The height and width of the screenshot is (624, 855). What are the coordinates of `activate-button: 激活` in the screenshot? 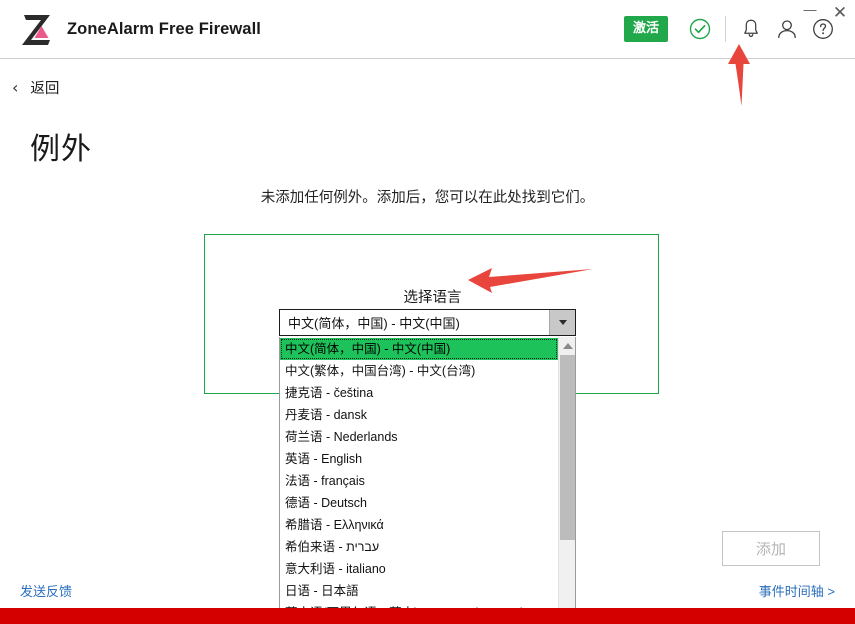 It's located at (645, 29).